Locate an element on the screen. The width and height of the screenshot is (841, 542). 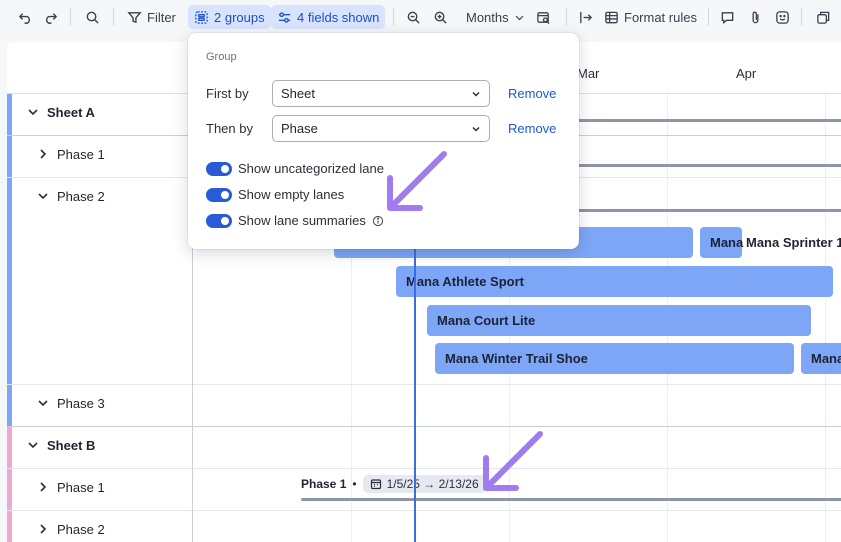
redo-button is located at coordinates (50, 17).